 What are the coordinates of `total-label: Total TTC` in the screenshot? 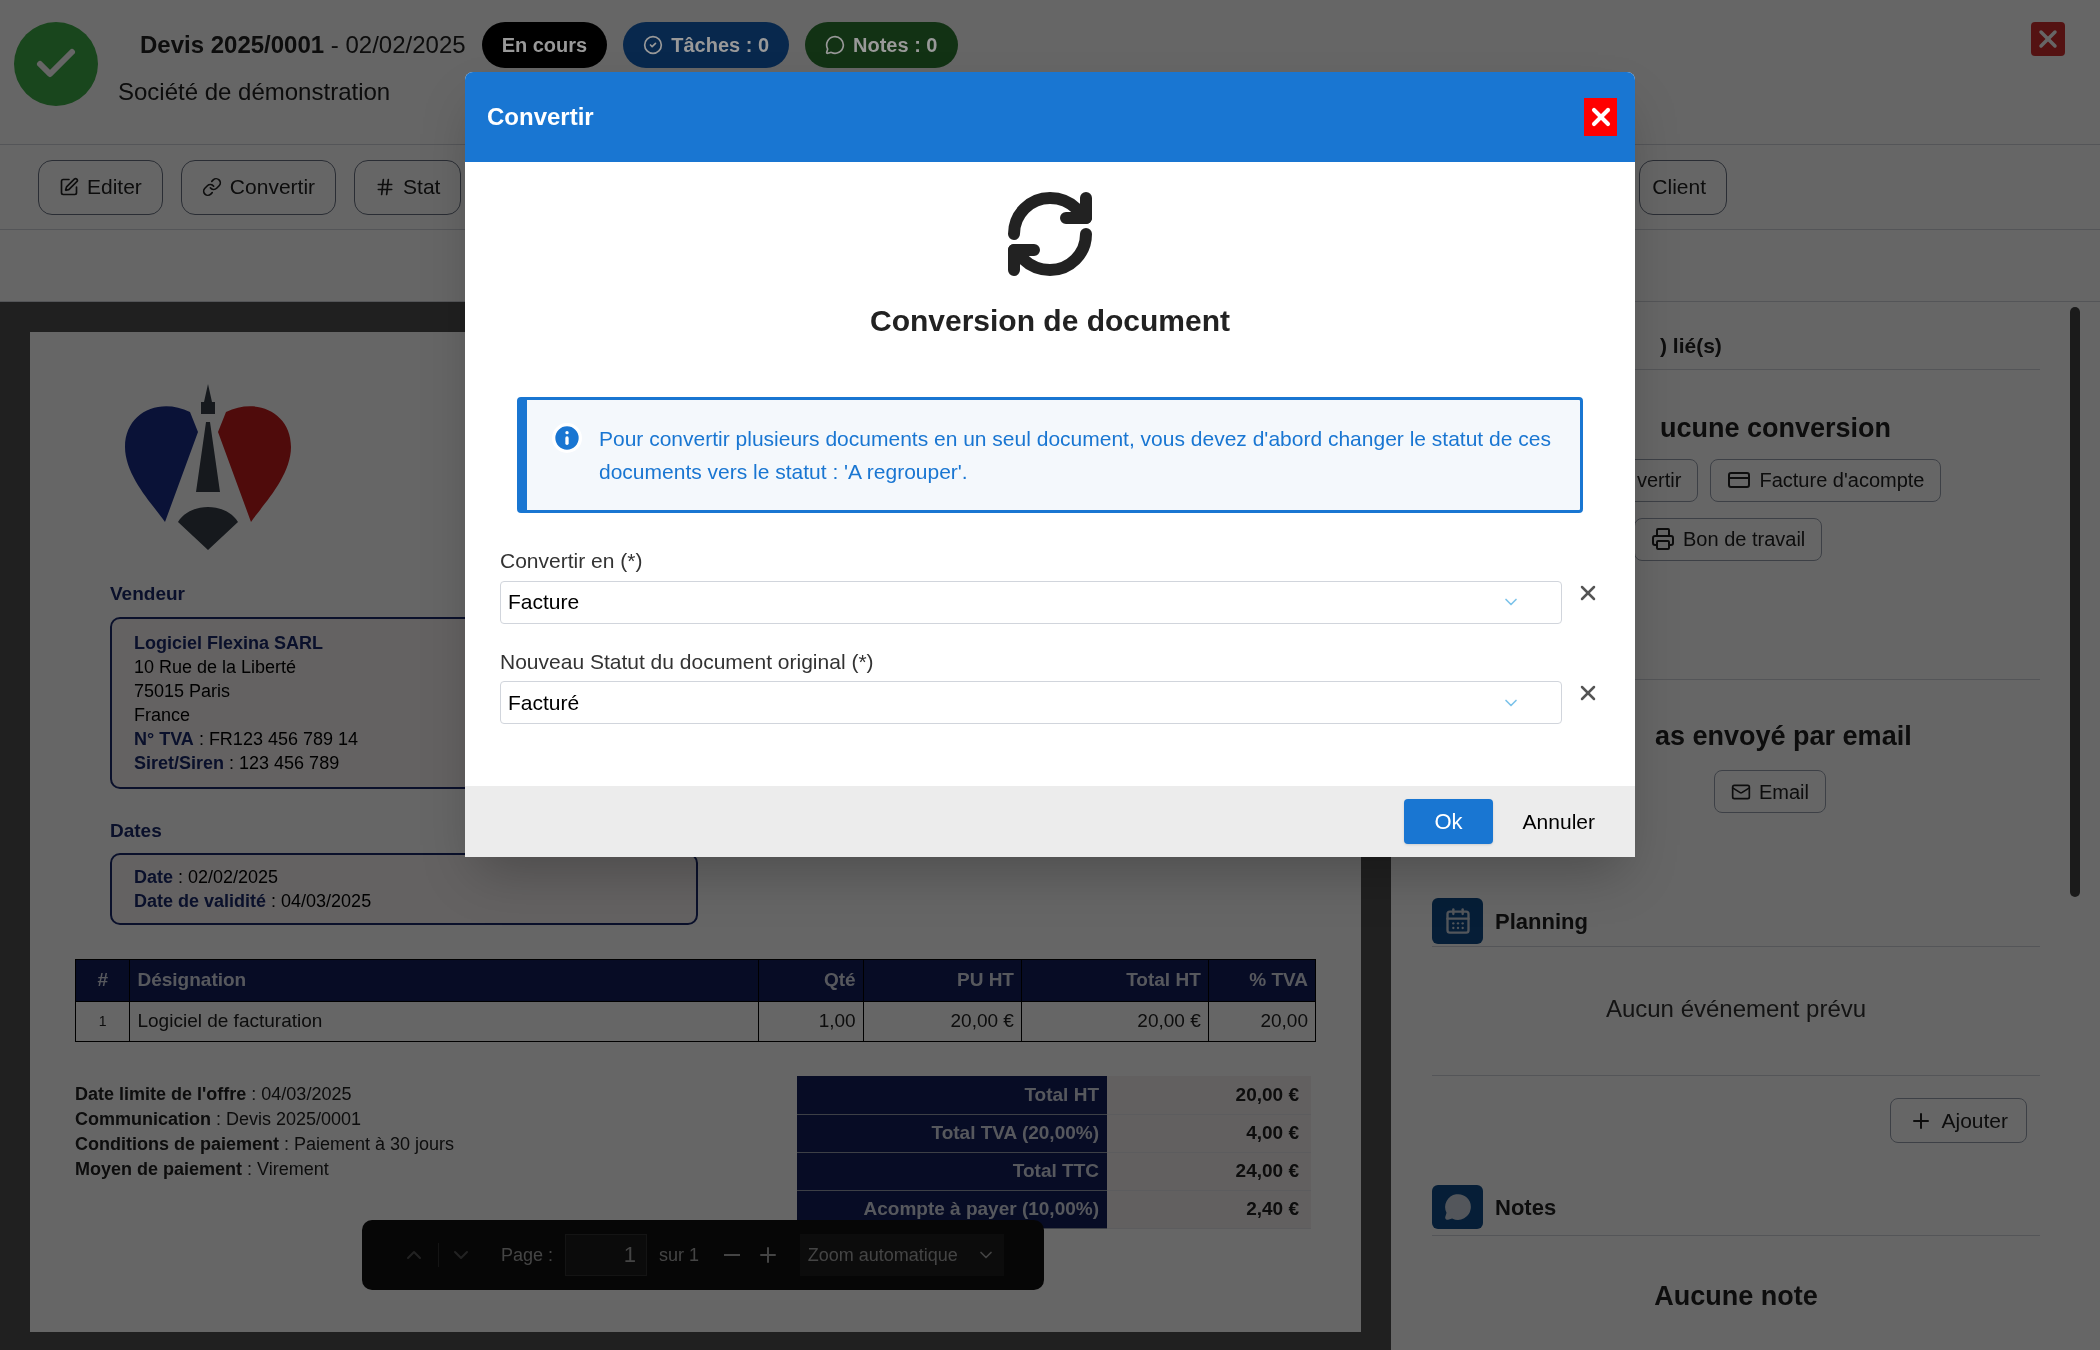 It's located at (952, 1171).